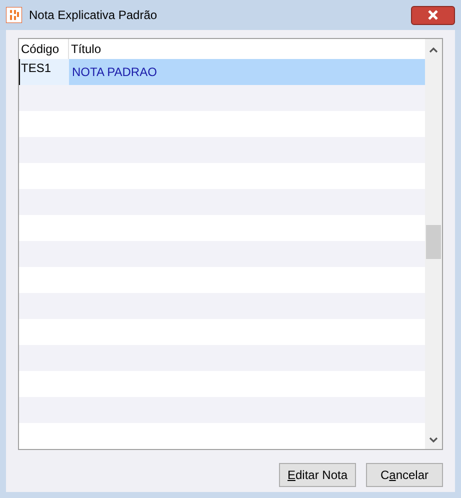 The image size is (461, 498). I want to click on app-icon, so click(14, 15).